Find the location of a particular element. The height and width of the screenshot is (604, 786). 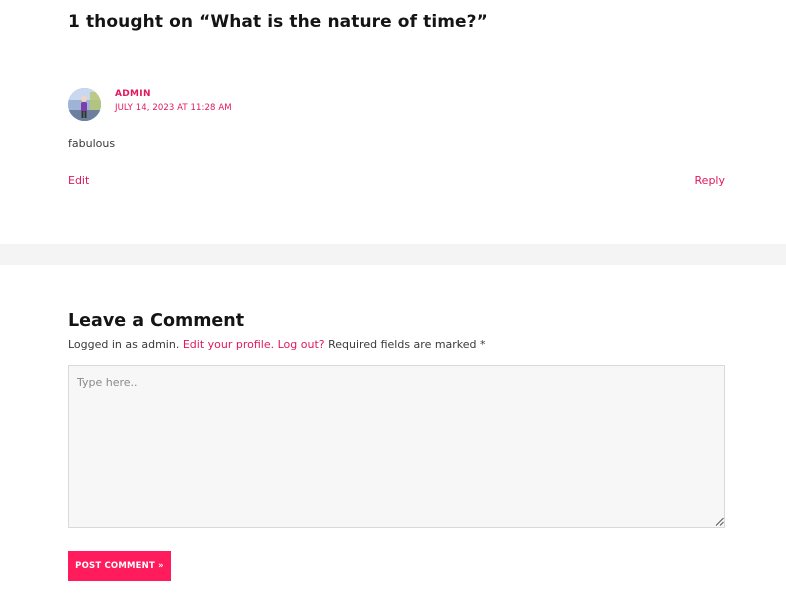

post-comment-button: POST COMMENT » is located at coordinates (119, 566).